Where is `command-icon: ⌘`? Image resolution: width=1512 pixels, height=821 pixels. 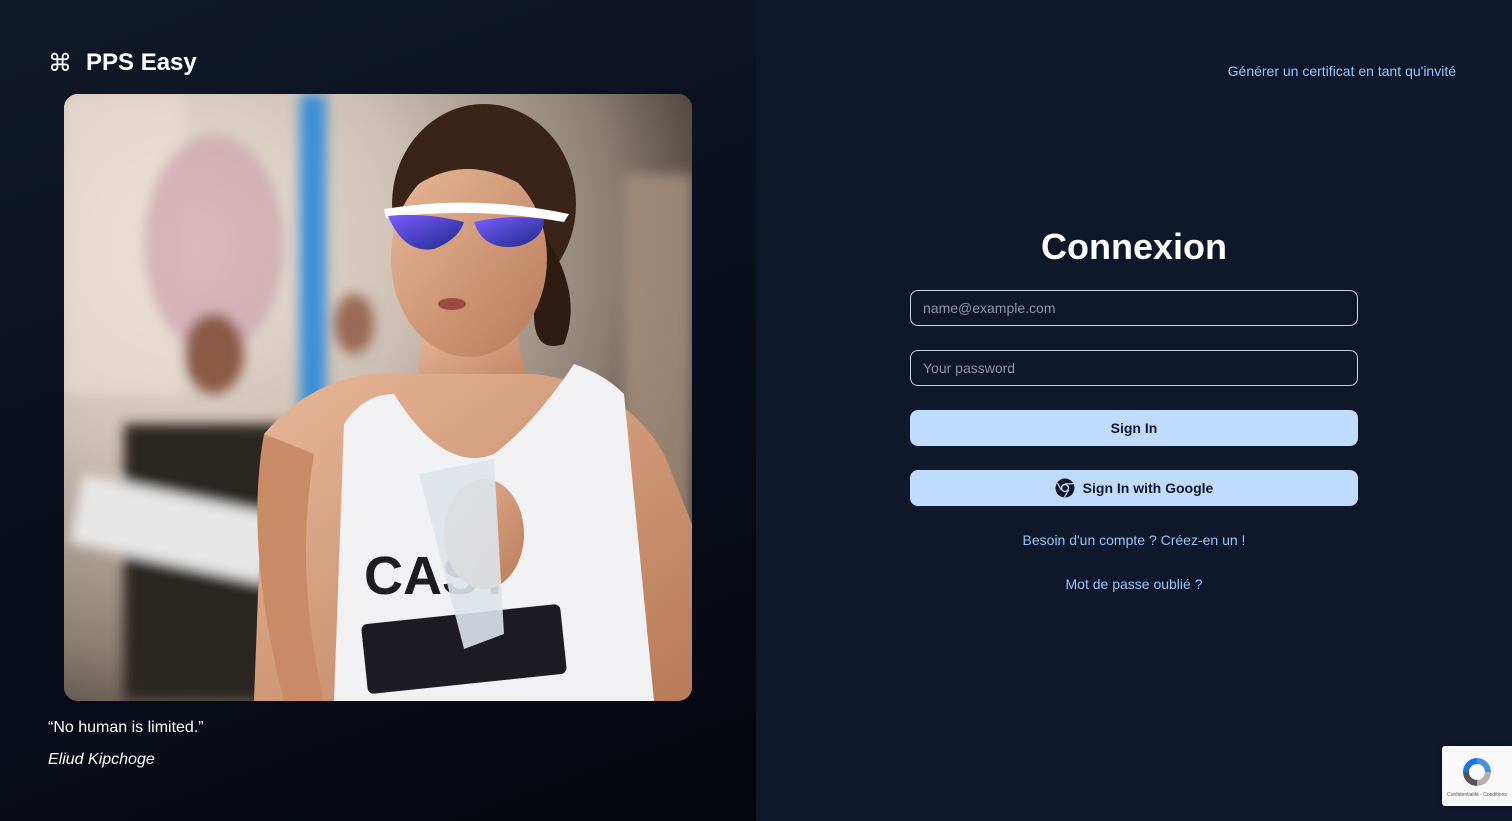
command-icon: ⌘ is located at coordinates (60, 63).